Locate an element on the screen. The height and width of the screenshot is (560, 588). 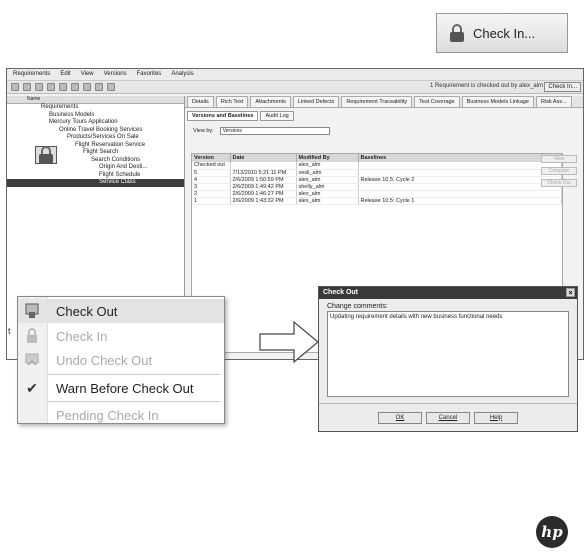
column-header: Version is located at coordinates (211, 158).